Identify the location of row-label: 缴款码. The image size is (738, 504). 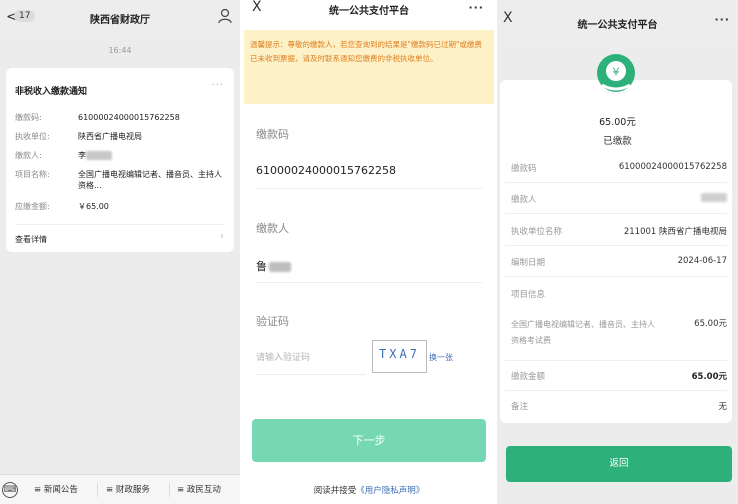
(524, 169).